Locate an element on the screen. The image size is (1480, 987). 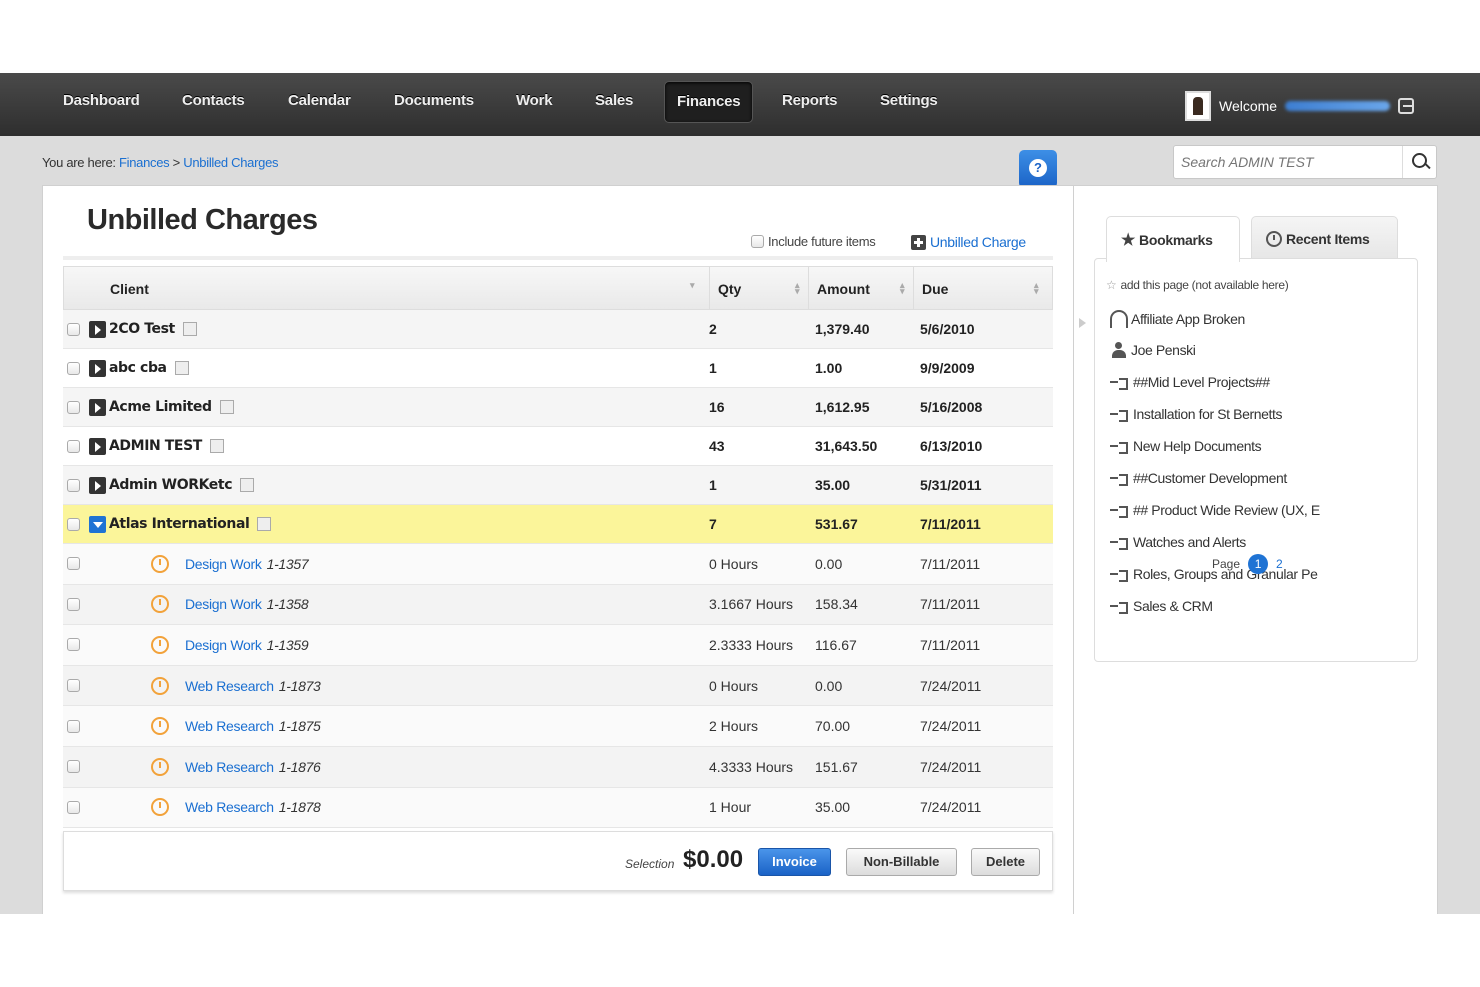
page-1: 1 is located at coordinates (1258, 564).